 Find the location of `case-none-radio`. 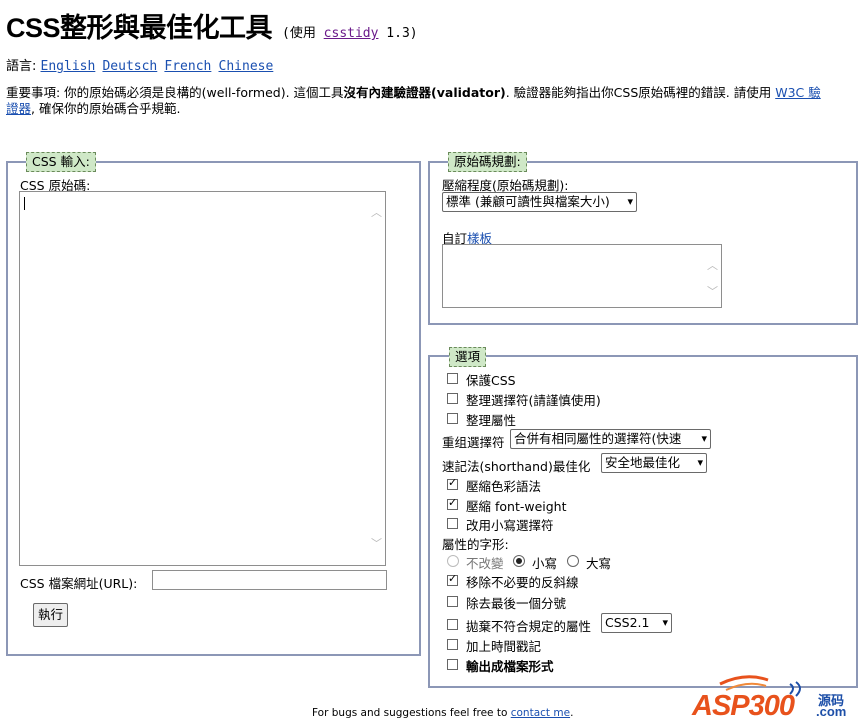

case-none-radio is located at coordinates (453, 561).